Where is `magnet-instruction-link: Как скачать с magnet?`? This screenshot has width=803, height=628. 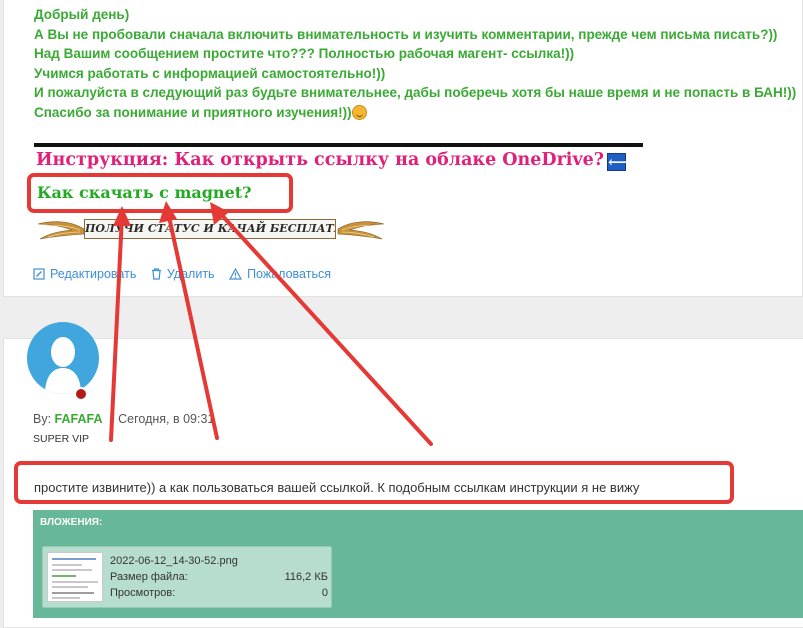 magnet-instruction-link: Как скачать с magnet? is located at coordinates (144, 192).